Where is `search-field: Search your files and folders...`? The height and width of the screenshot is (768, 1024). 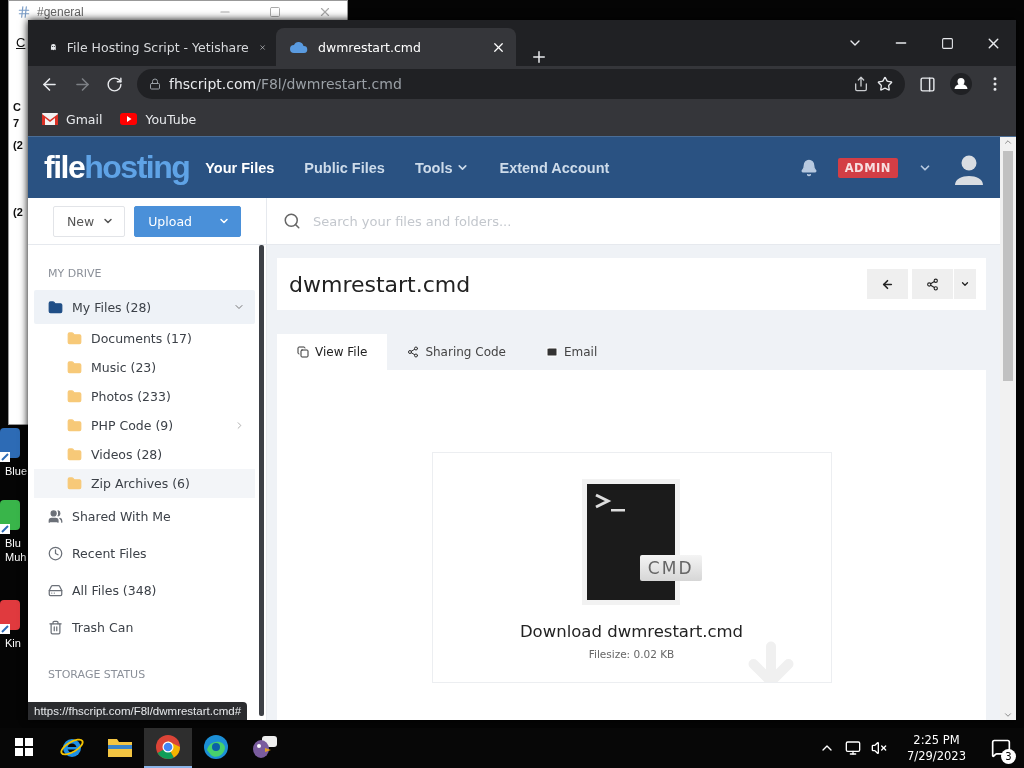 search-field: Search your files and folders... is located at coordinates (633, 221).